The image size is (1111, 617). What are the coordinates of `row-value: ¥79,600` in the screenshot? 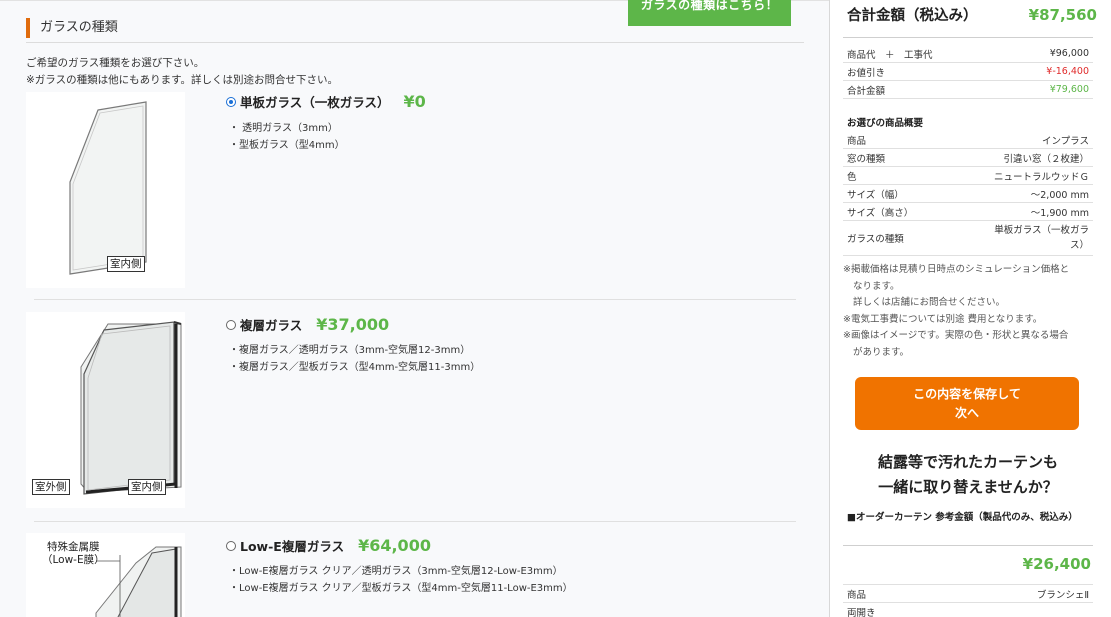 It's located at (1069, 89).